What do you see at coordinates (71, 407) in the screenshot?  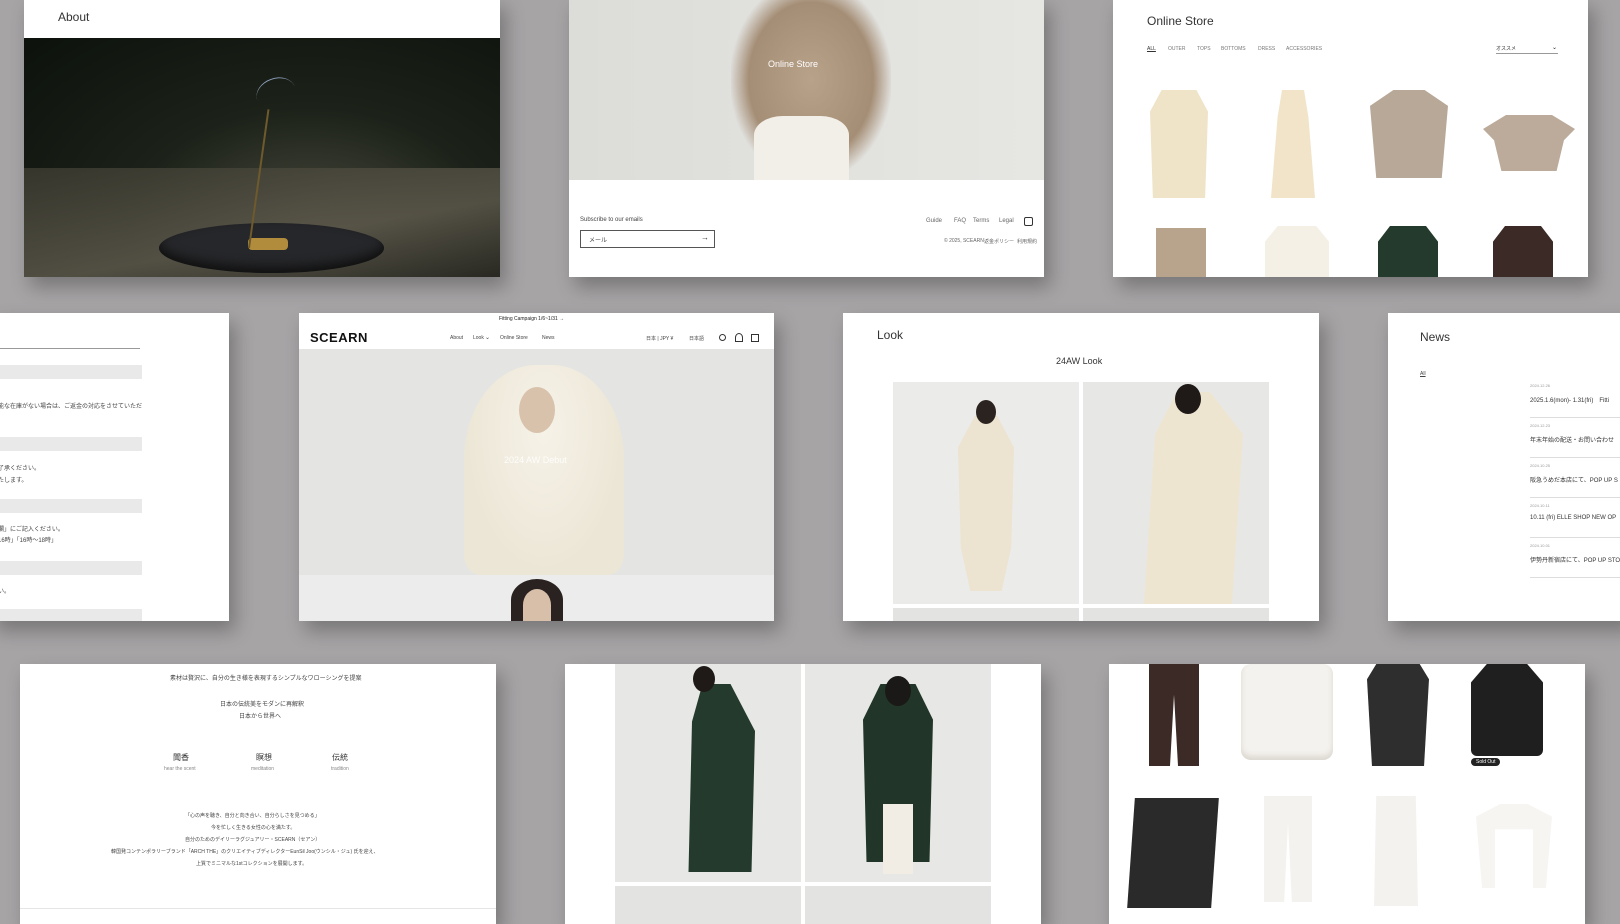 I see `legal-line: 可能な在庫がない場合は、ご返金の対応をさせていただ` at bounding box center [71, 407].